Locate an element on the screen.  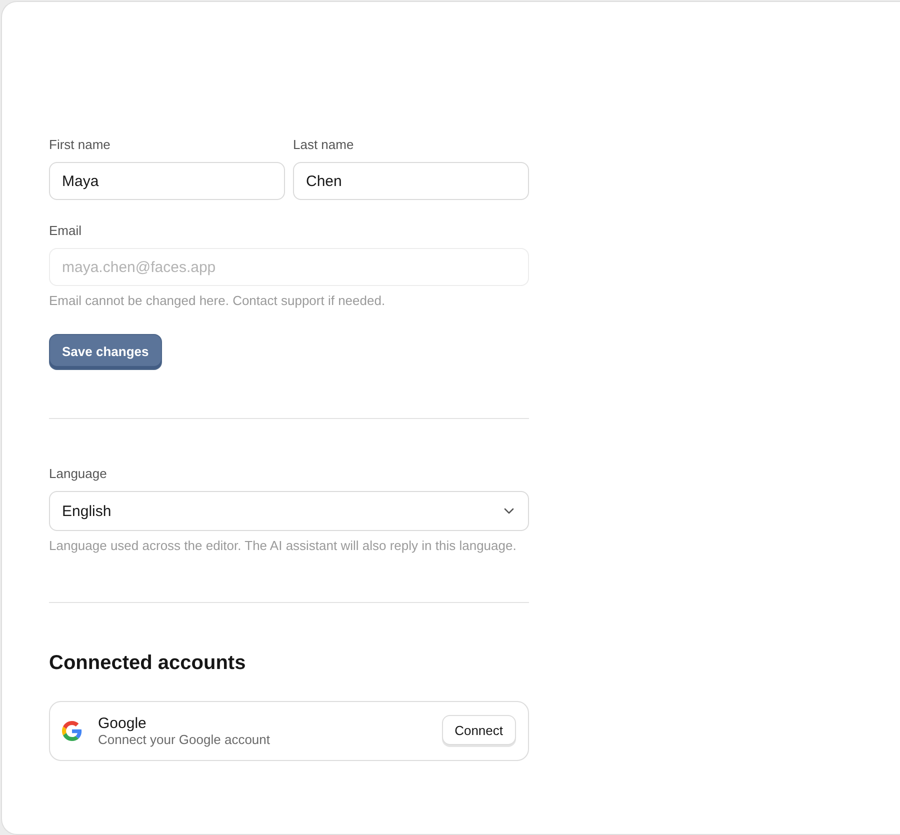
save-button: Save changes is located at coordinates (105, 352).